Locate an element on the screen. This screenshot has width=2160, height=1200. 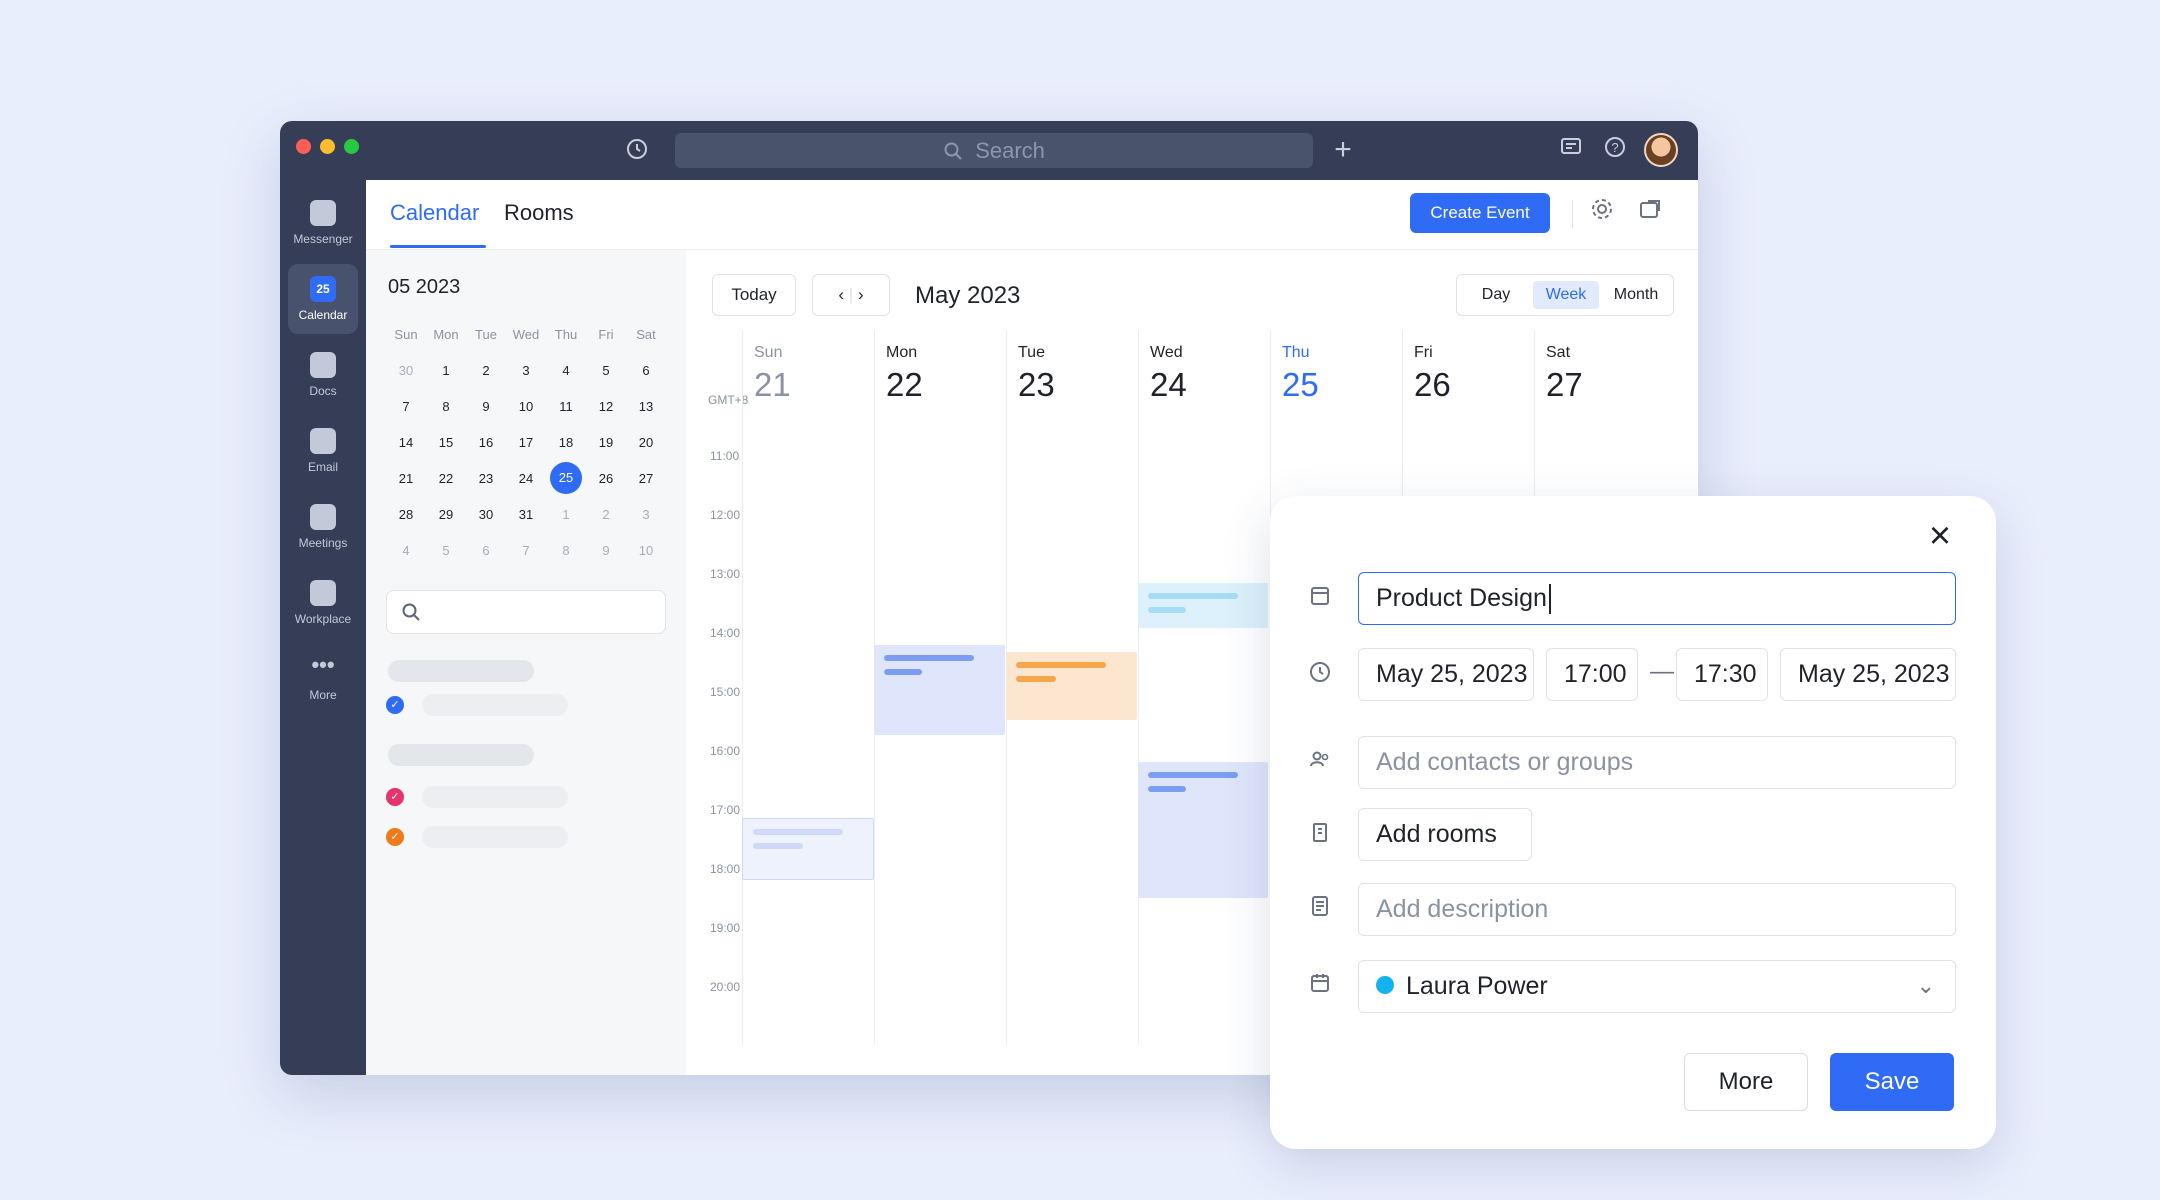
mini-day: 24 is located at coordinates (526, 478).